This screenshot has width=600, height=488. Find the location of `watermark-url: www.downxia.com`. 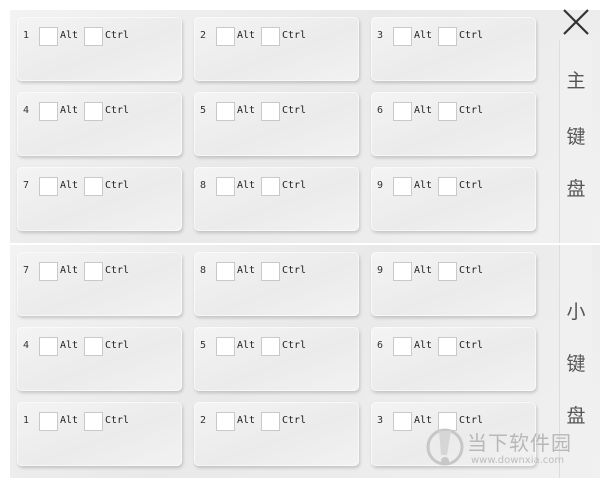

watermark-url: www.downxia.com is located at coordinates (518, 460).